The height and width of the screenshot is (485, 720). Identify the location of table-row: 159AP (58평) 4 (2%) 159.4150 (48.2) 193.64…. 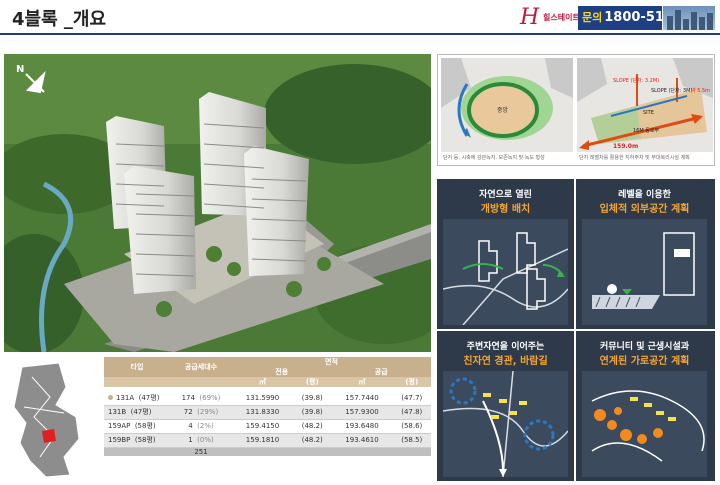
(267, 426).